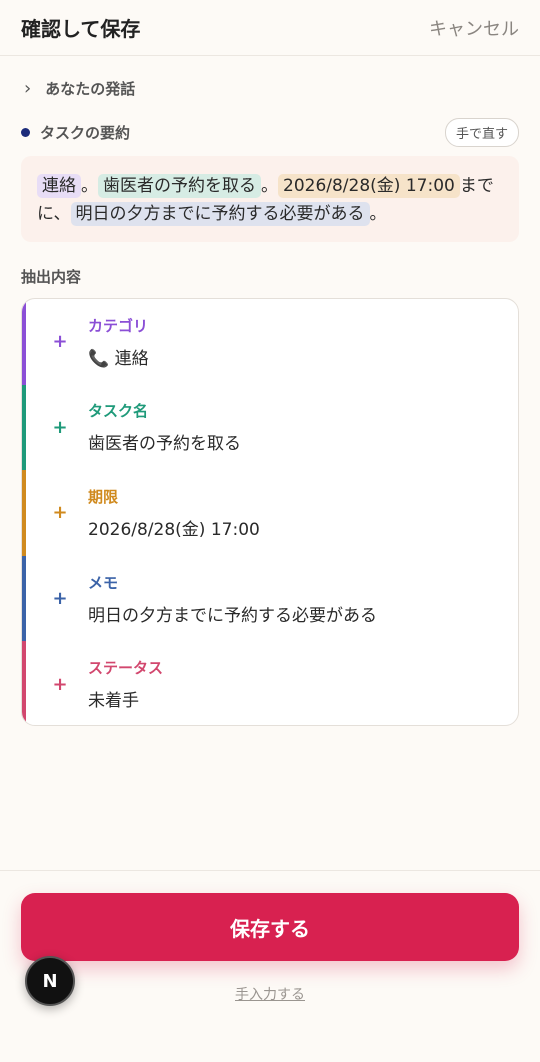 The width and height of the screenshot is (540, 1062). I want to click on summary-task-highlight: 歯医者の予約を取る, so click(179, 186).